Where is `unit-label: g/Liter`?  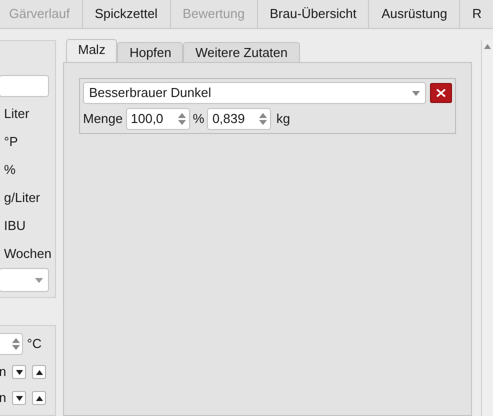 unit-label: g/Liter is located at coordinates (21, 198).